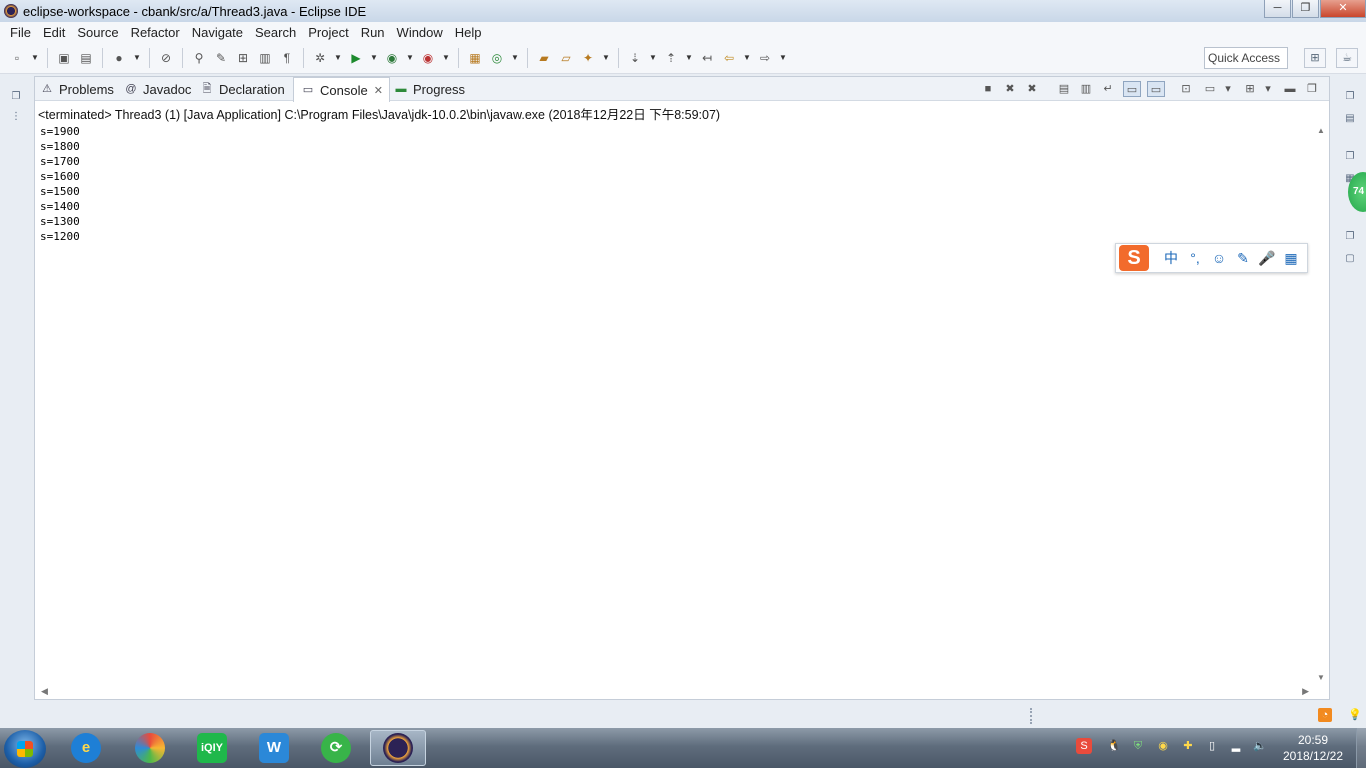 The image size is (1366, 768). Describe the element at coordinates (420, 32) in the screenshot. I see `menu-window: Window` at that location.